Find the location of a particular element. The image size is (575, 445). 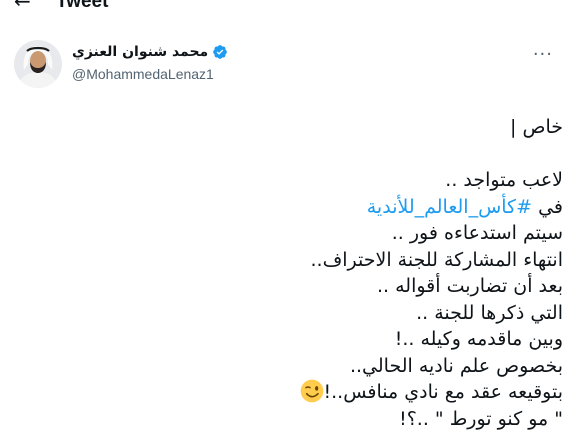

tweet-line-text: بتوقيعه عقد مع نادي منافس..! is located at coordinates (443, 392).